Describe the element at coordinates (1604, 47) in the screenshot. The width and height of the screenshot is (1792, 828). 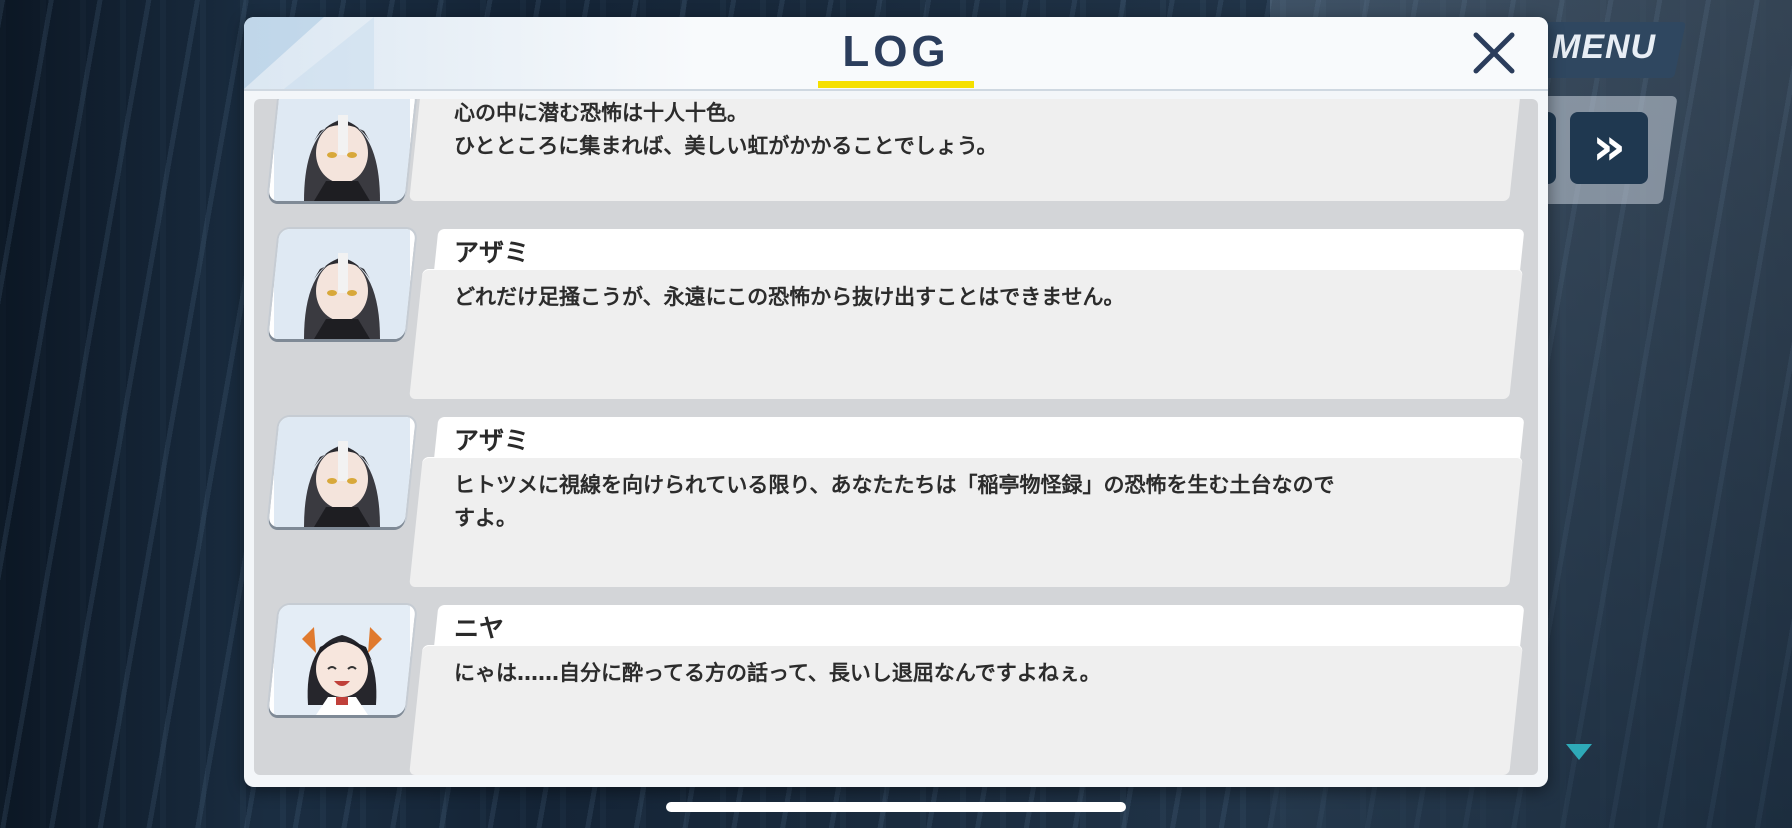
I see `menu-button-label: MENU` at that location.